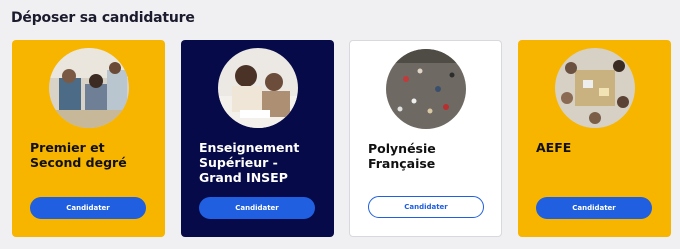  Describe the element at coordinates (600, 147) in the screenshot. I see `card-title: AEFE` at that location.